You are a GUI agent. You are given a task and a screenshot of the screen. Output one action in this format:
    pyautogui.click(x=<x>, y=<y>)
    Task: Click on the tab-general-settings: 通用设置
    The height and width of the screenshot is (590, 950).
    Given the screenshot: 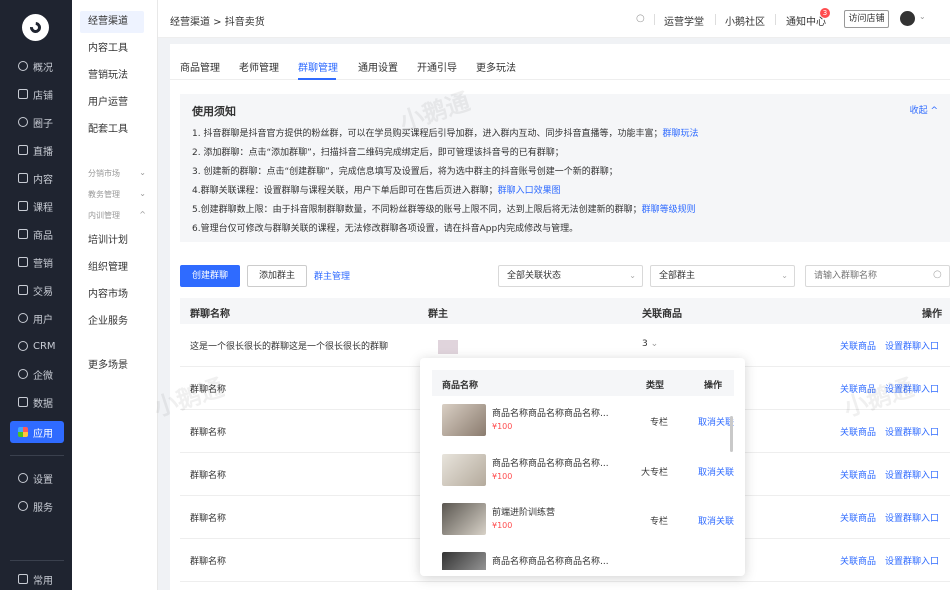 What is the action you would take?
    pyautogui.click(x=378, y=66)
    